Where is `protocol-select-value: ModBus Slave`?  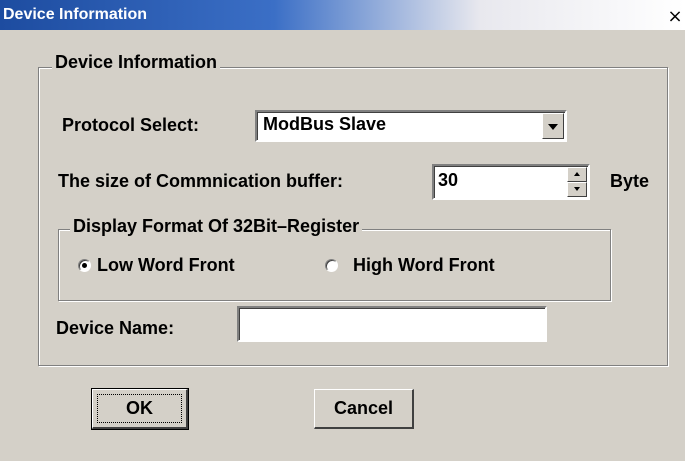
protocol-select-value: ModBus Slave is located at coordinates (325, 124).